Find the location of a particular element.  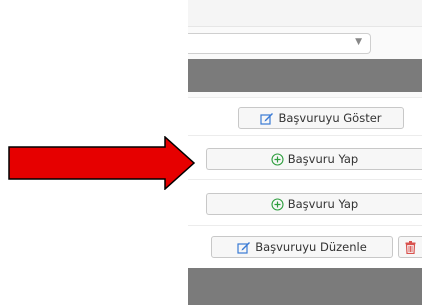

chevron-down-icon: ▼ is located at coordinates (358, 42).